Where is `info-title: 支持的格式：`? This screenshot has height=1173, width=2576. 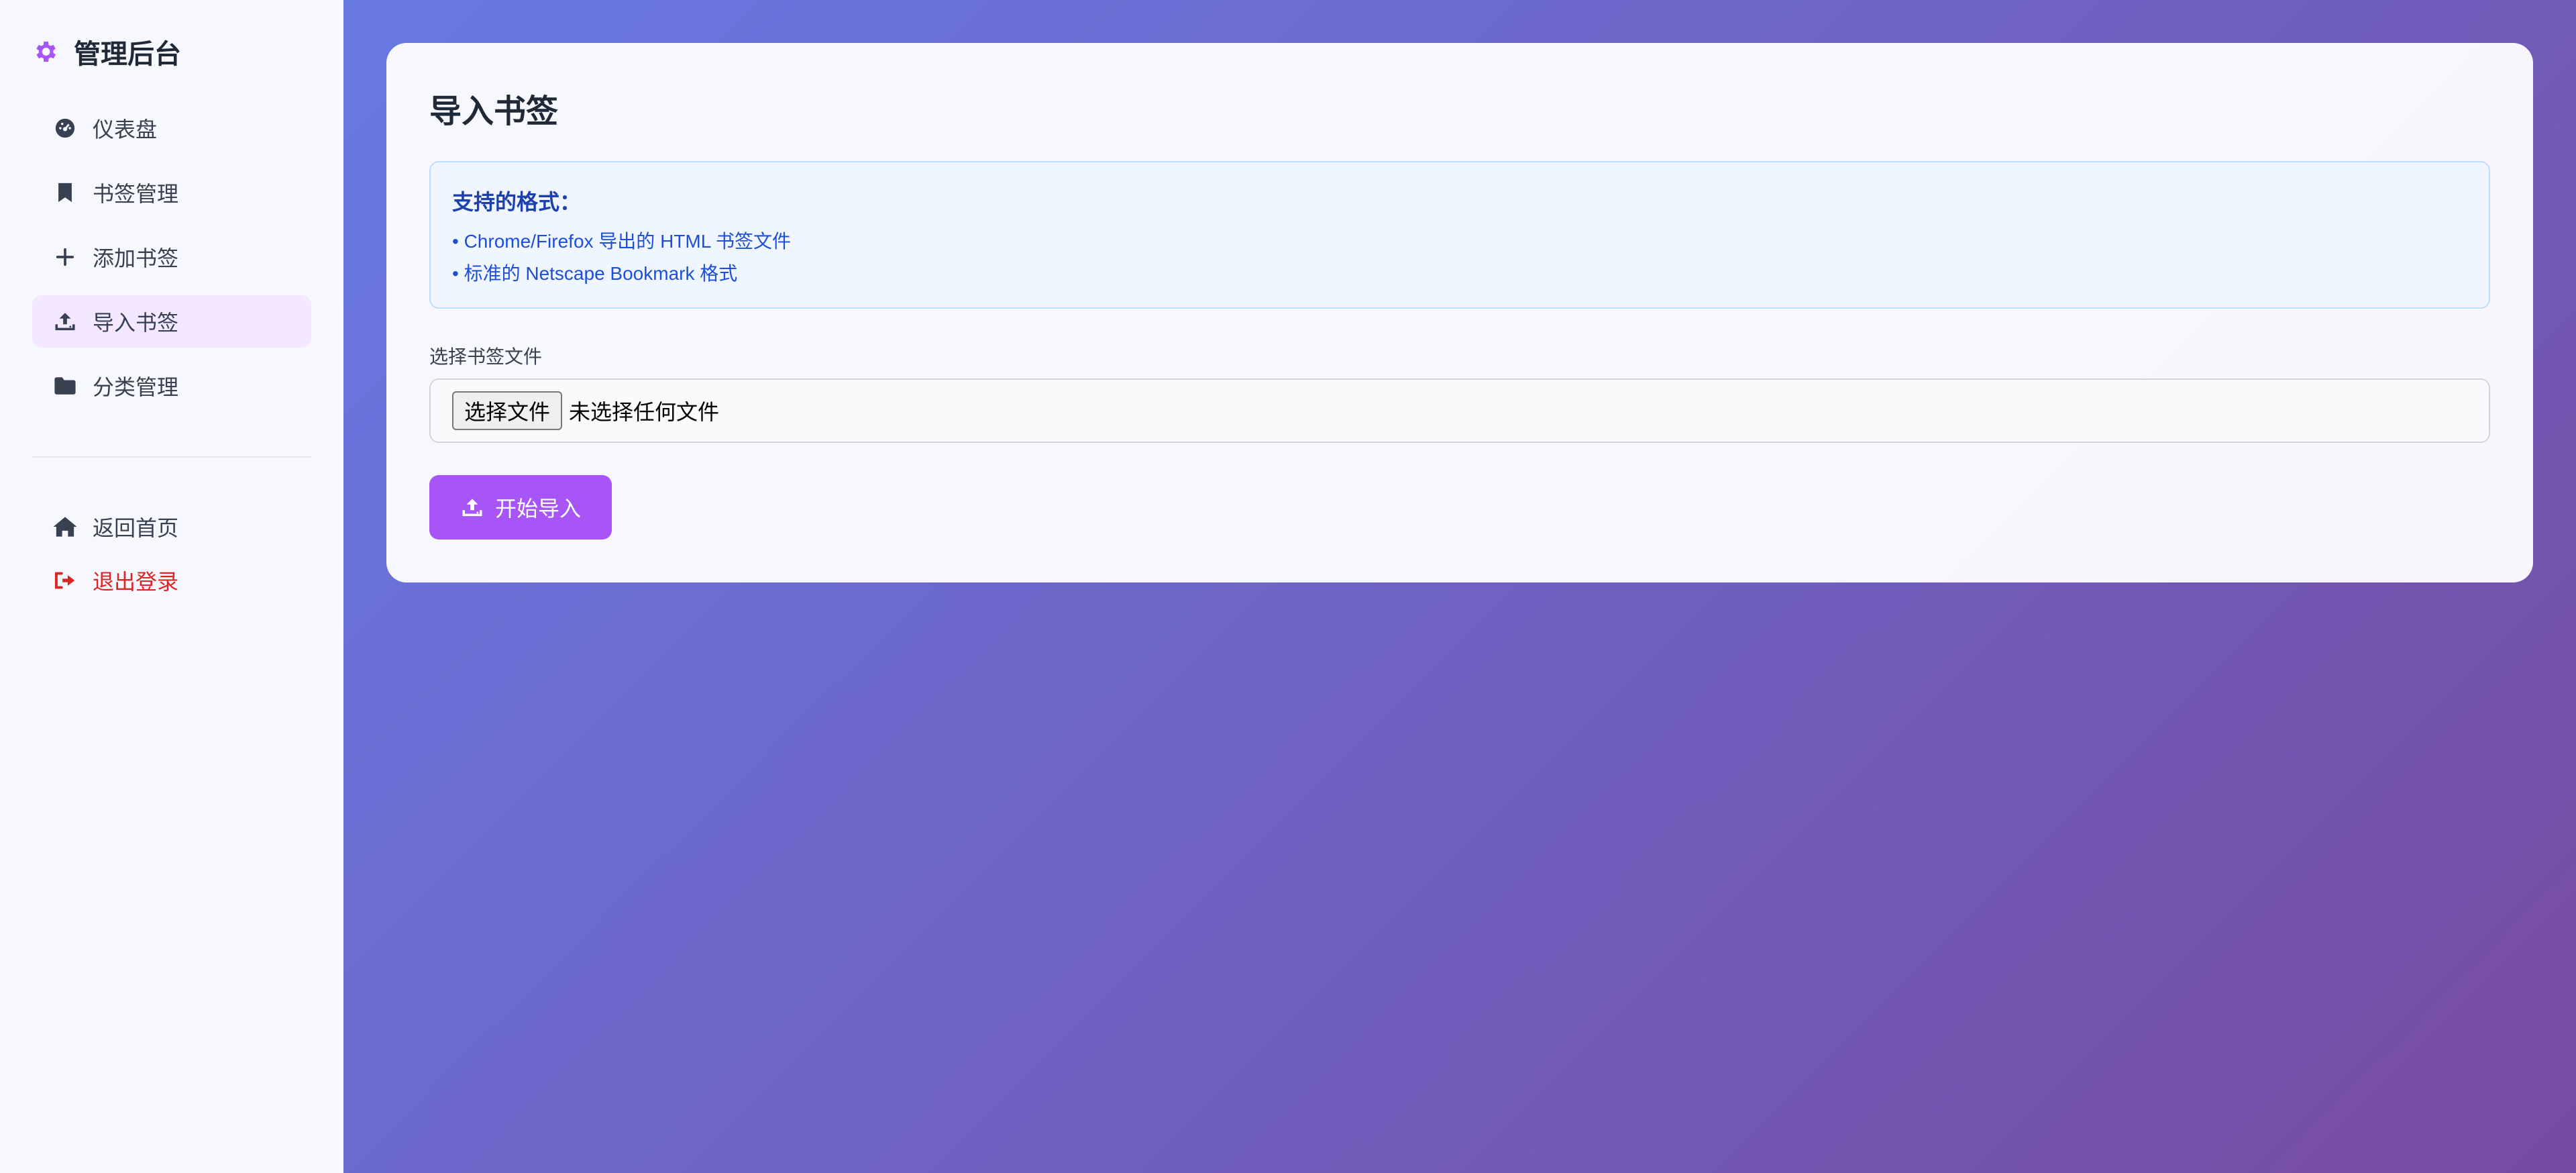 info-title: 支持的格式： is located at coordinates (517, 202).